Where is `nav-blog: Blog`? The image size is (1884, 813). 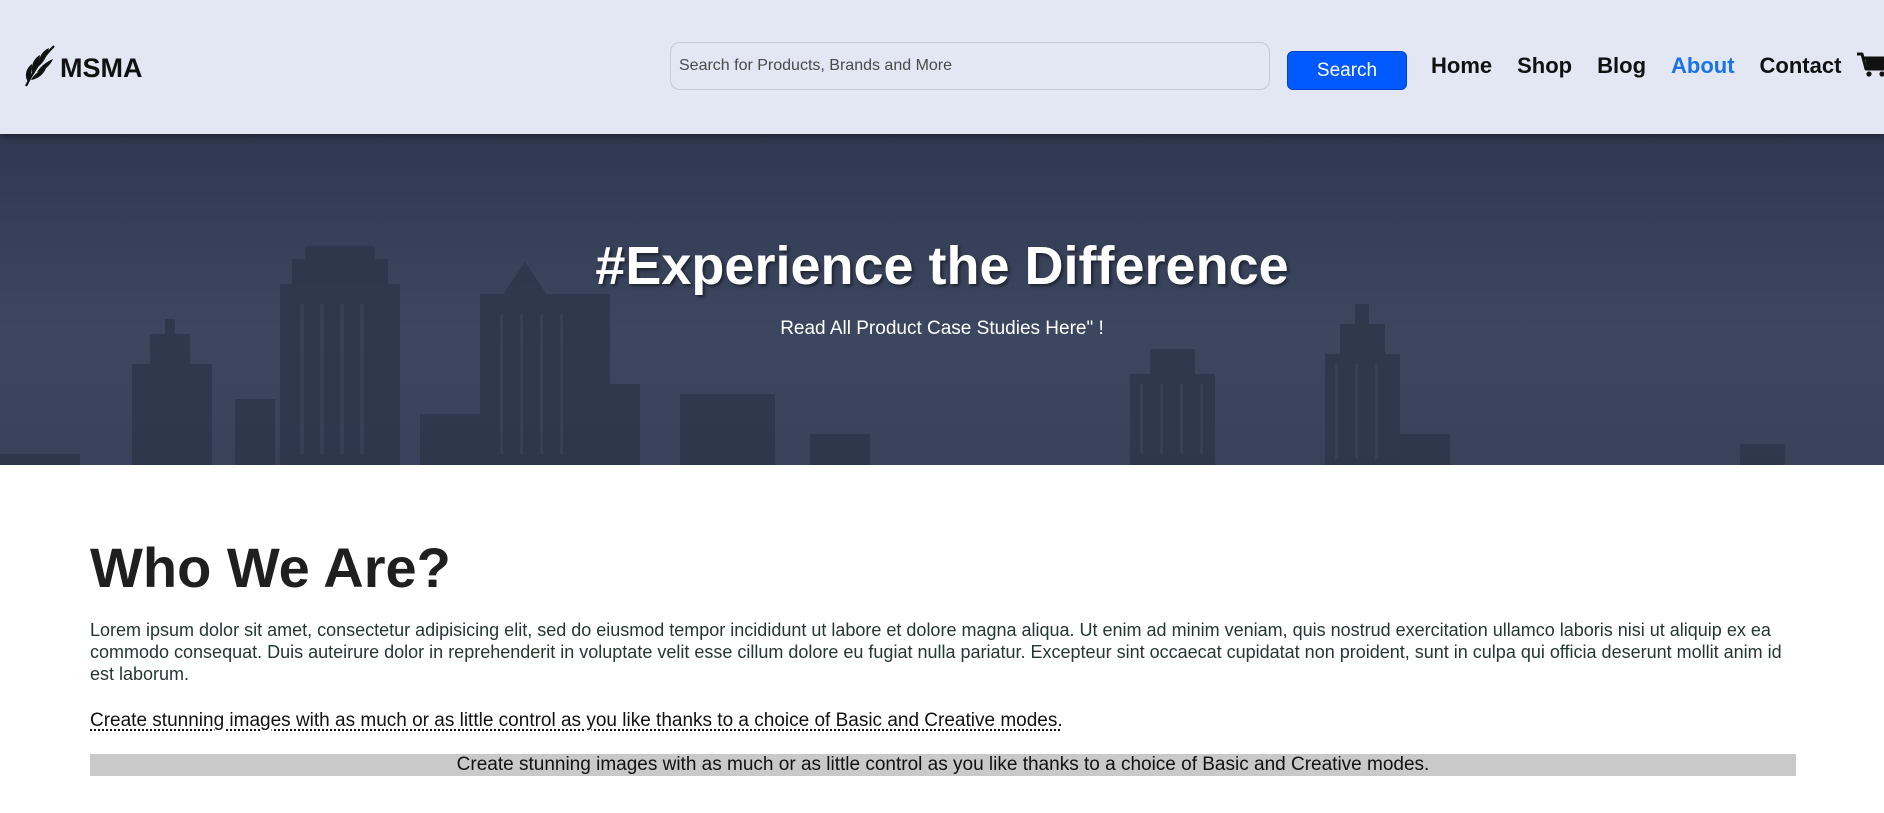 nav-blog: Blog is located at coordinates (1621, 66).